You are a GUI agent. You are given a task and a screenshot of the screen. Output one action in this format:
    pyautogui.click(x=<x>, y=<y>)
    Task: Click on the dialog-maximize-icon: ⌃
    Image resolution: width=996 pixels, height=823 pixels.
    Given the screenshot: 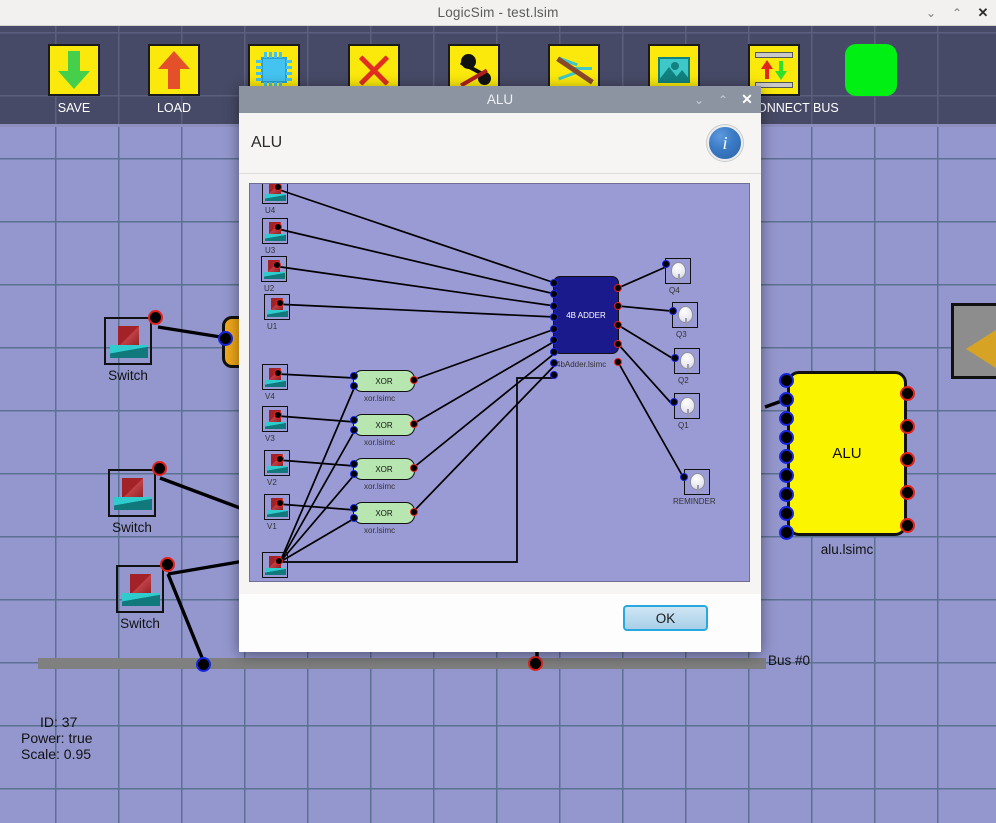 What is the action you would take?
    pyautogui.click(x=723, y=100)
    